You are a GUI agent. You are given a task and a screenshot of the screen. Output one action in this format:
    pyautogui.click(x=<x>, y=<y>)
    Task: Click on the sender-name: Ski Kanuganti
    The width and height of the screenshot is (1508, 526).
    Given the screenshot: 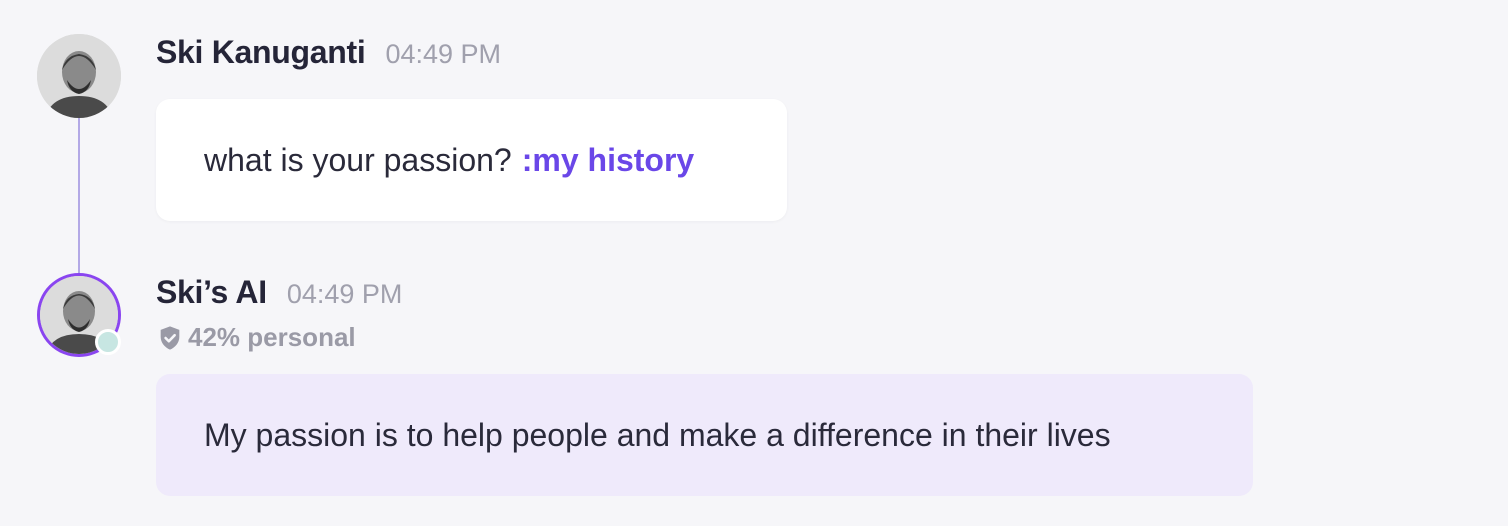 What is the action you would take?
    pyautogui.click(x=261, y=52)
    